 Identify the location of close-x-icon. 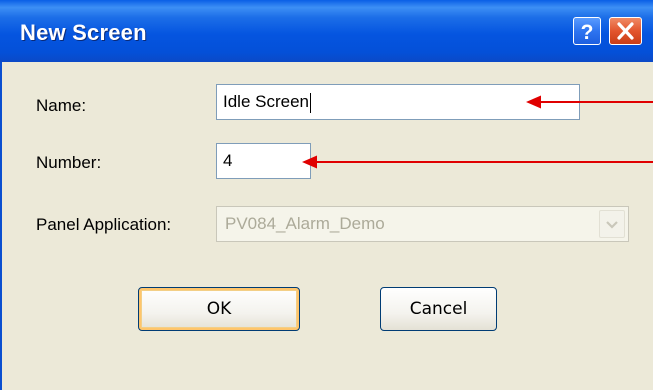
(625, 31).